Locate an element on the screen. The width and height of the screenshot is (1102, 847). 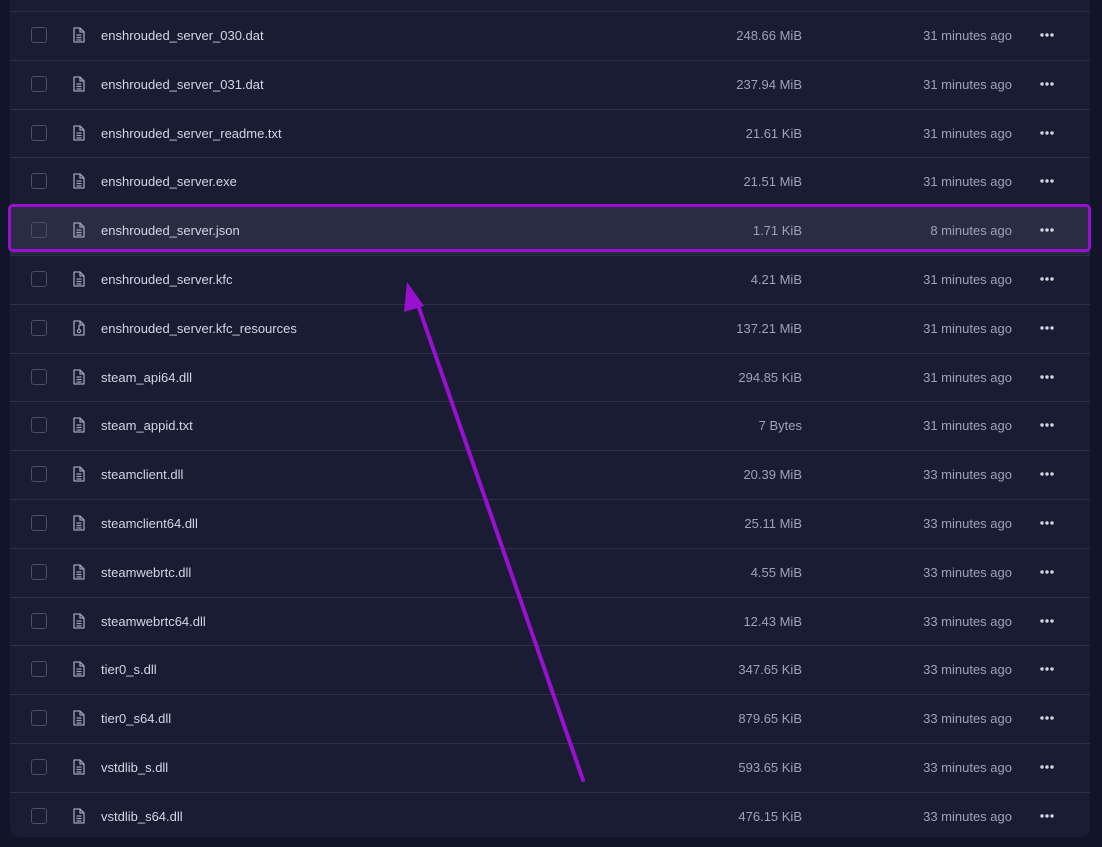
file-row: steamwebrtc.dll 4.55 MiB 33 minutes ago is located at coordinates (550, 571).